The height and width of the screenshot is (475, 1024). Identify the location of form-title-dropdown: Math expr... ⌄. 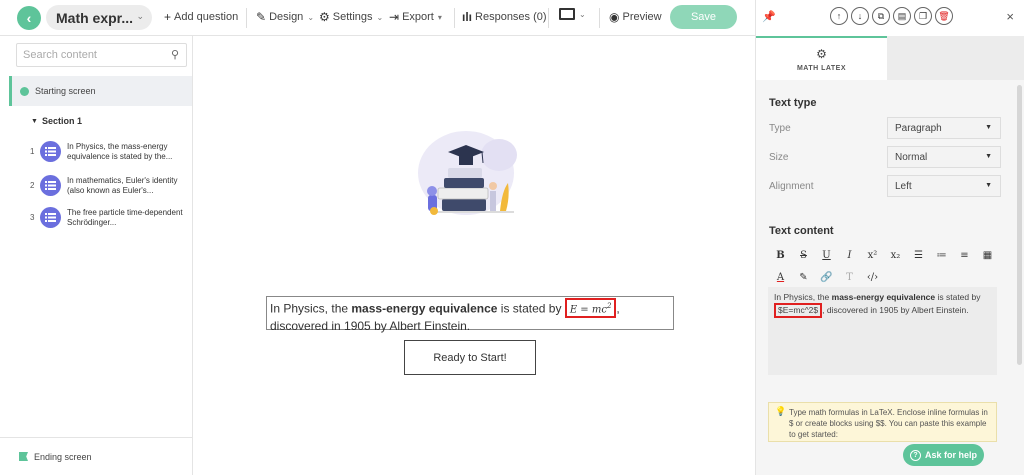
(99, 17).